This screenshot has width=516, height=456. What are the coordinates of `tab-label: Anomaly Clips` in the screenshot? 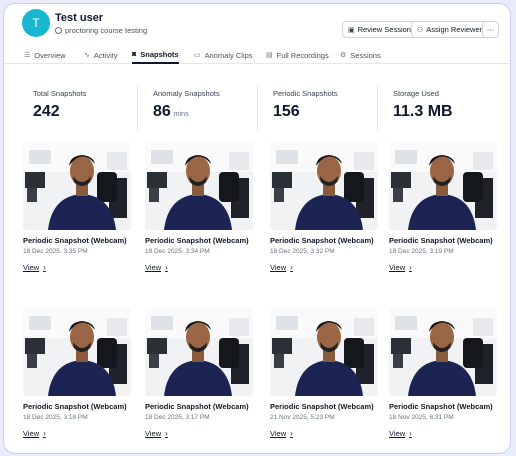 It's located at (228, 55).